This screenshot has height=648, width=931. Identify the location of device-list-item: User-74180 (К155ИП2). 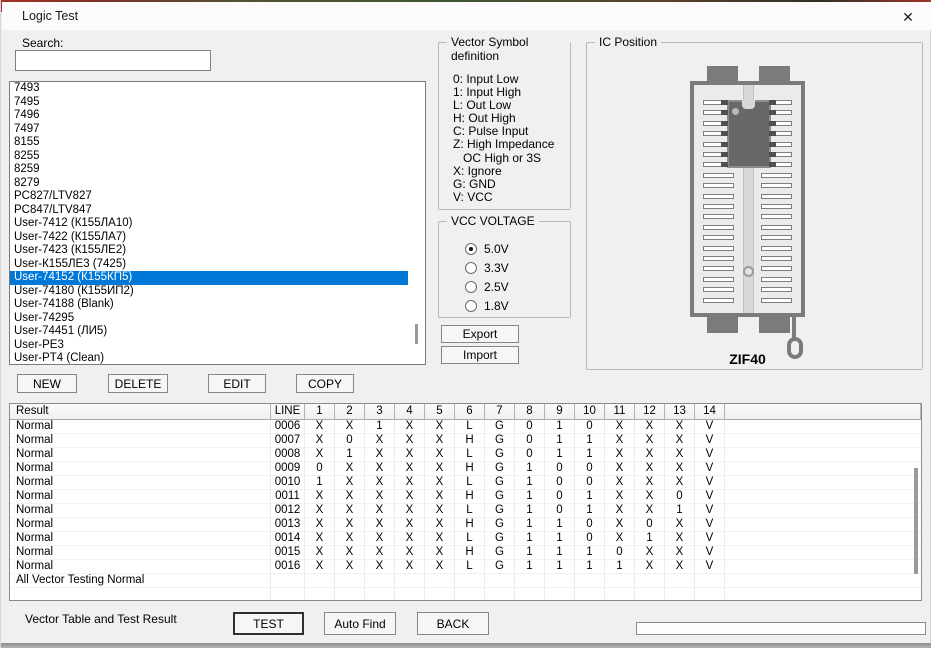
(209, 292).